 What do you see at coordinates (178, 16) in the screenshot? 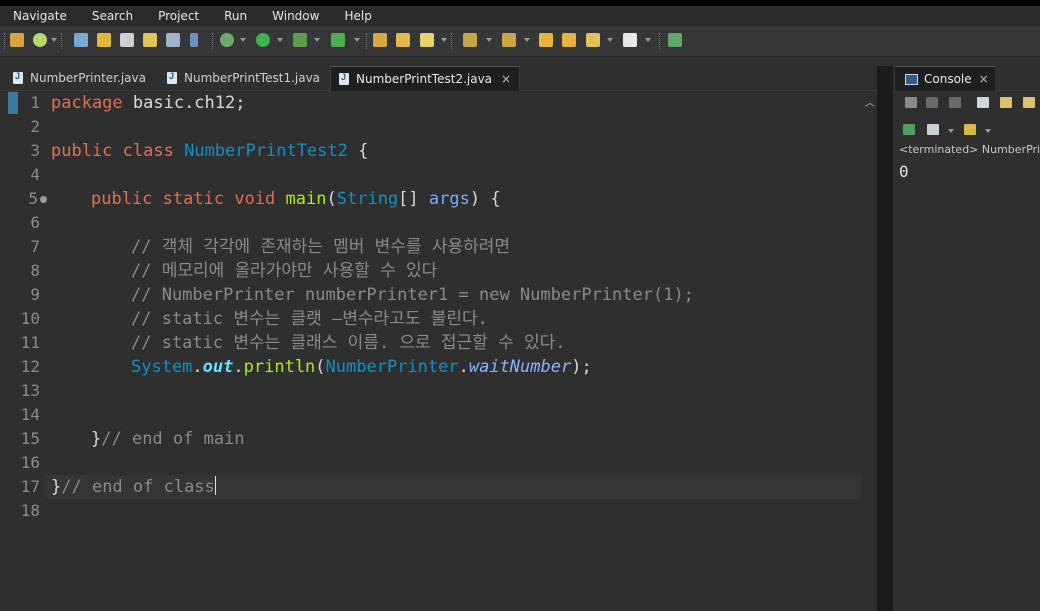
I see `menu-project: Project` at bounding box center [178, 16].